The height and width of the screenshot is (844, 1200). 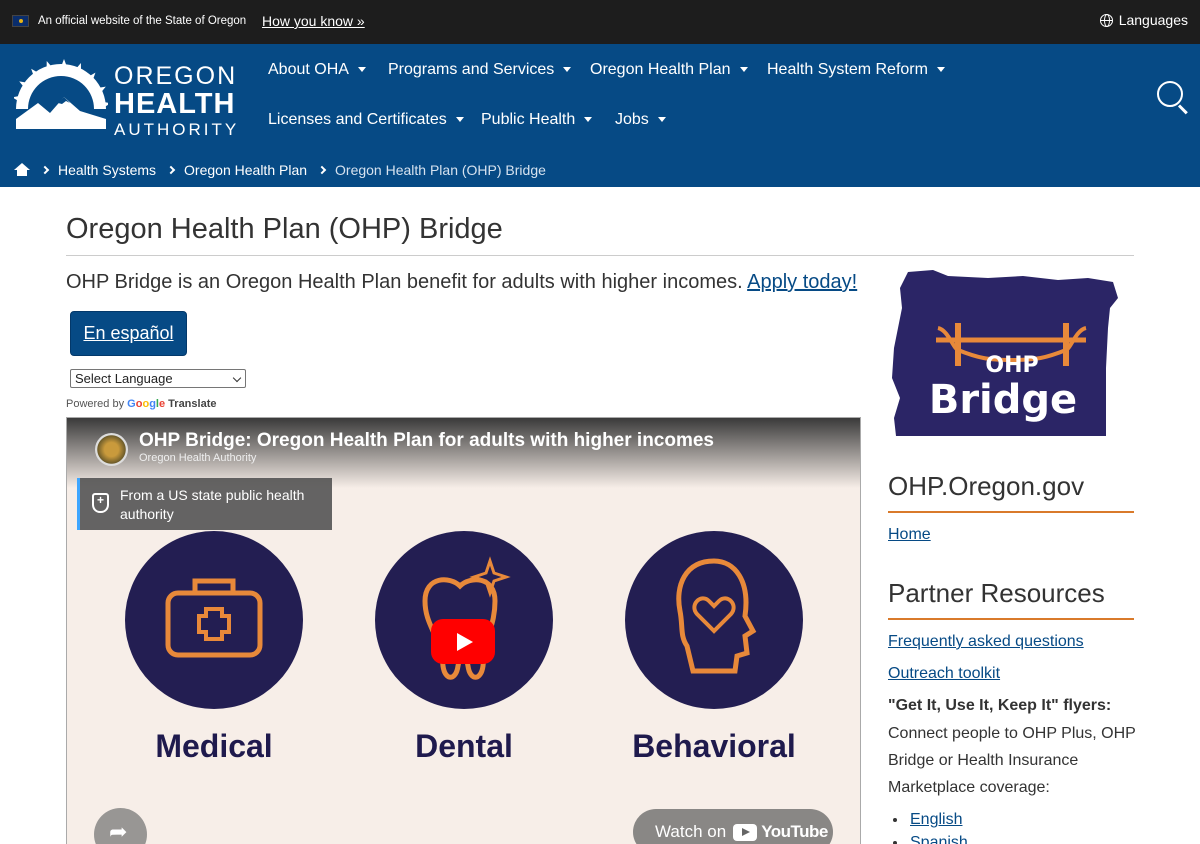 What do you see at coordinates (175, 104) in the screenshot?
I see `logo-line-health: HEALTH` at bounding box center [175, 104].